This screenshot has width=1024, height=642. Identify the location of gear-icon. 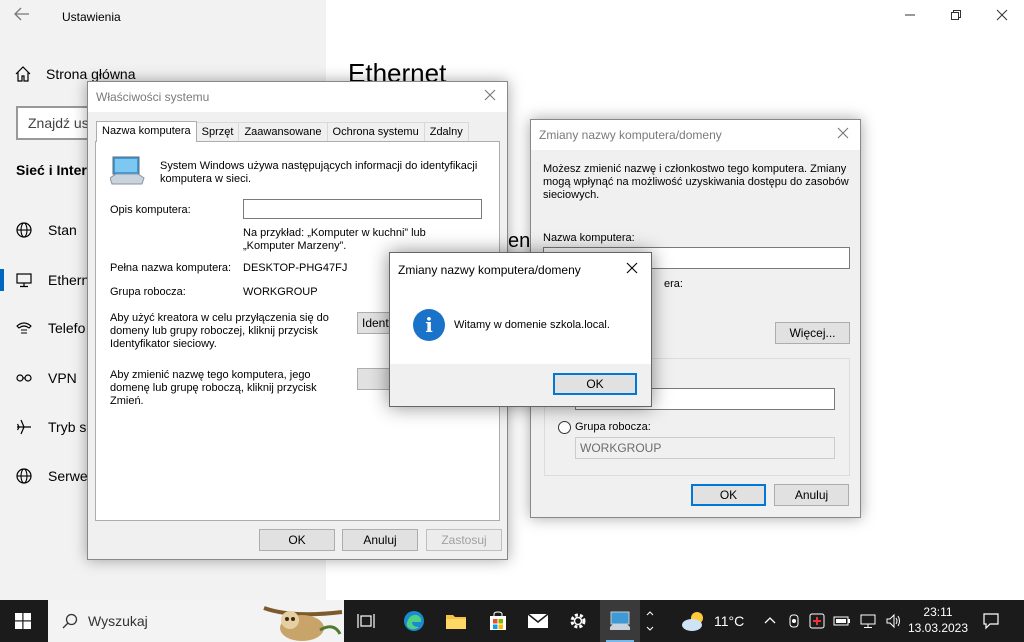
(578, 621).